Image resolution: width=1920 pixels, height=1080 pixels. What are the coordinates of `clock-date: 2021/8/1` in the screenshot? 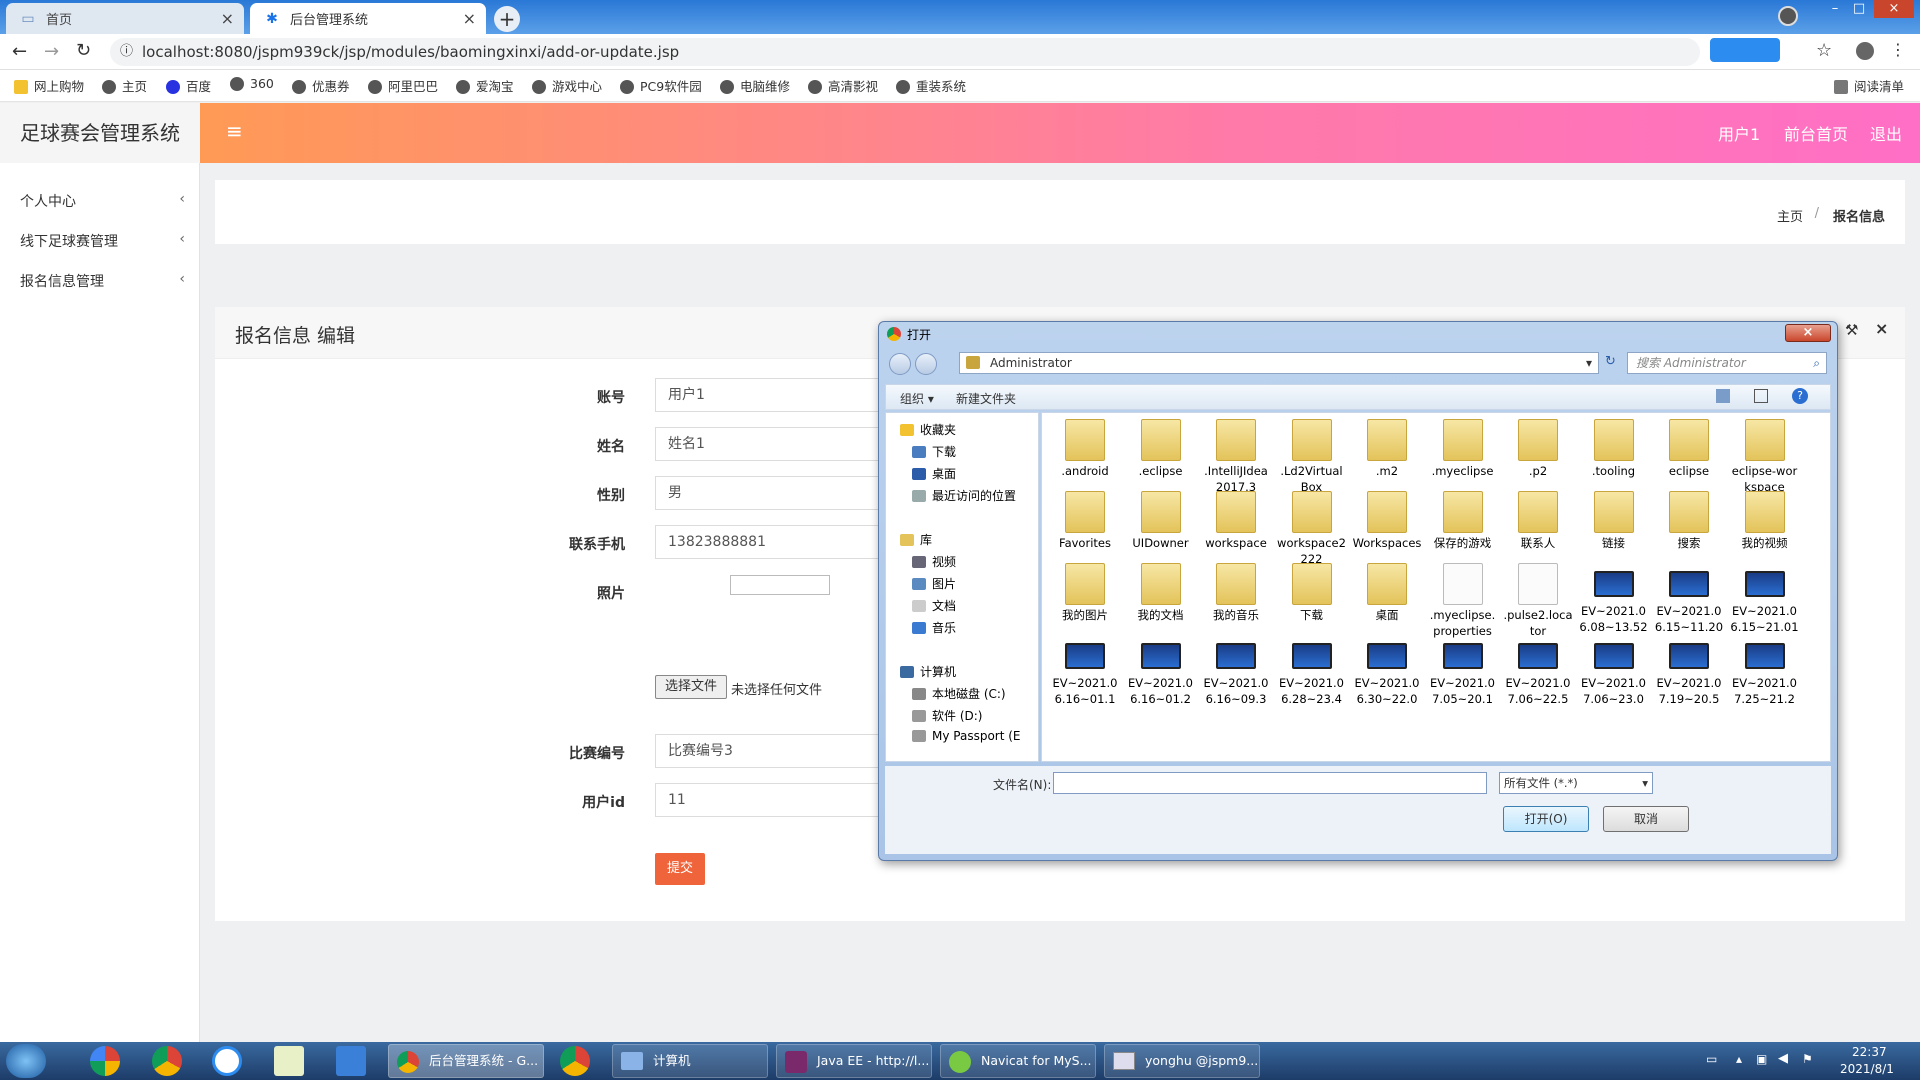 It's located at (1867, 1069).